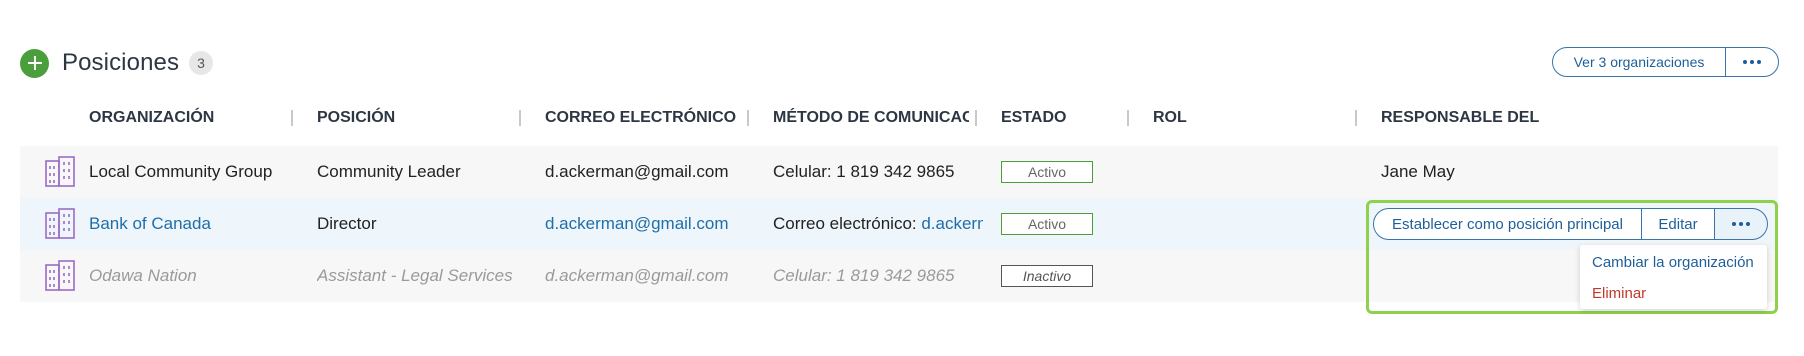 The image size is (1804, 356). I want to click on organization-cell: Local Community Group, so click(181, 171).